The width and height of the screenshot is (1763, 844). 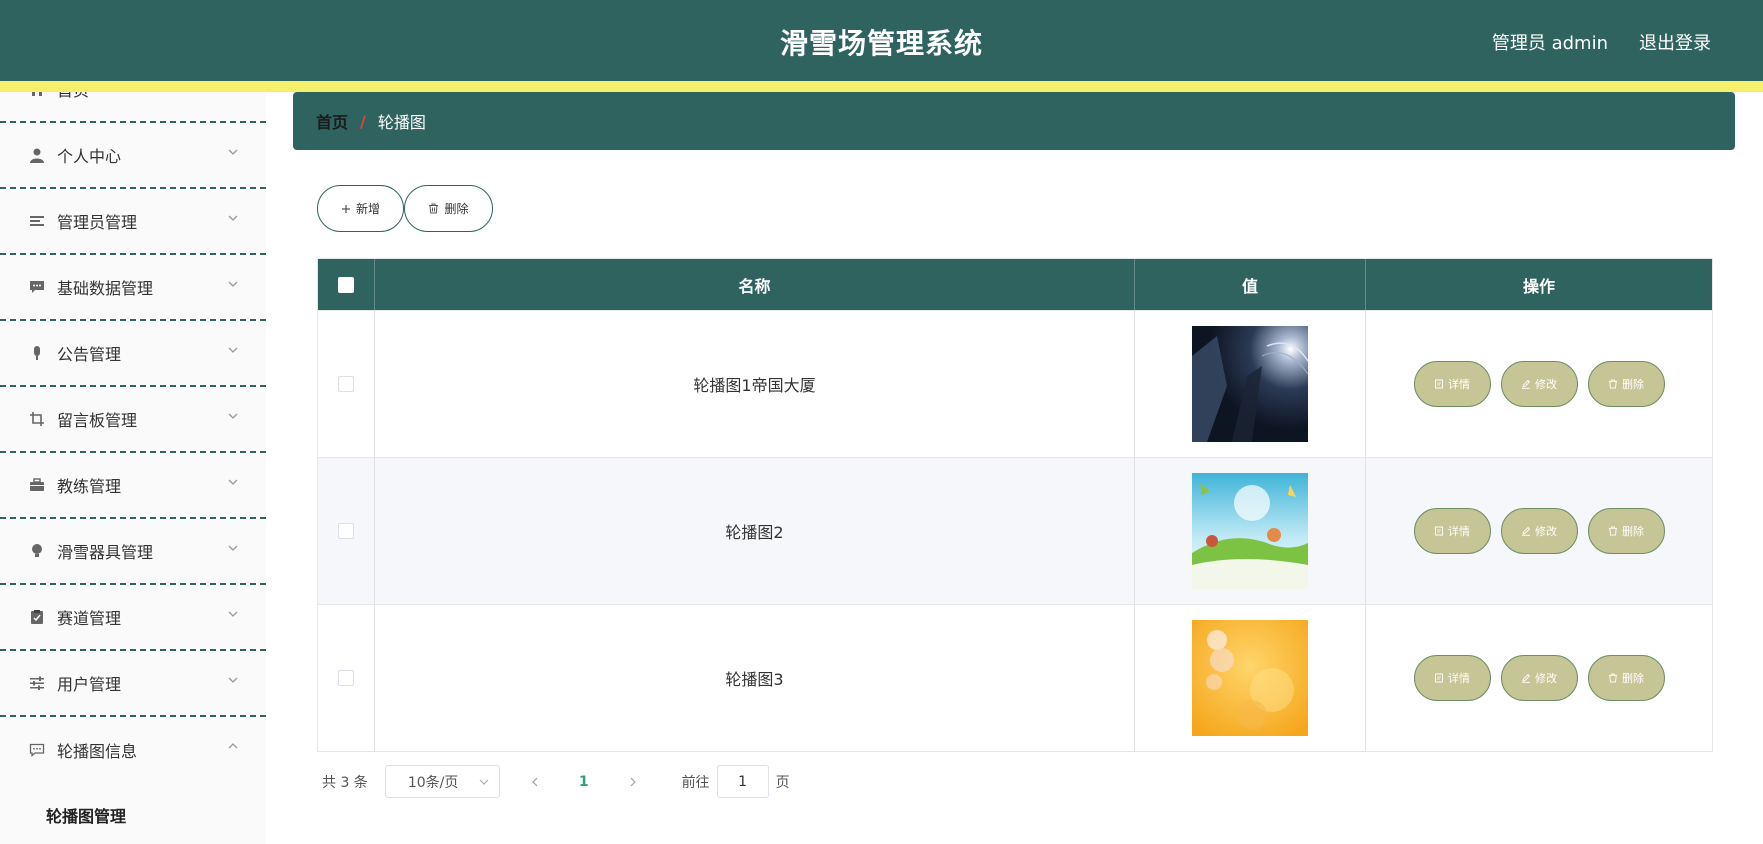 What do you see at coordinates (37, 95) in the screenshot?
I see `home-icon` at bounding box center [37, 95].